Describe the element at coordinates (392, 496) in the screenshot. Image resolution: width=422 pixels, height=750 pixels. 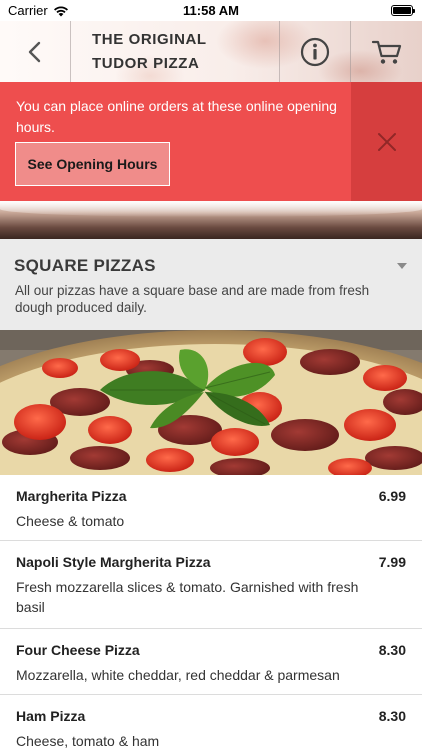
I see `item-price: 6.99` at that location.